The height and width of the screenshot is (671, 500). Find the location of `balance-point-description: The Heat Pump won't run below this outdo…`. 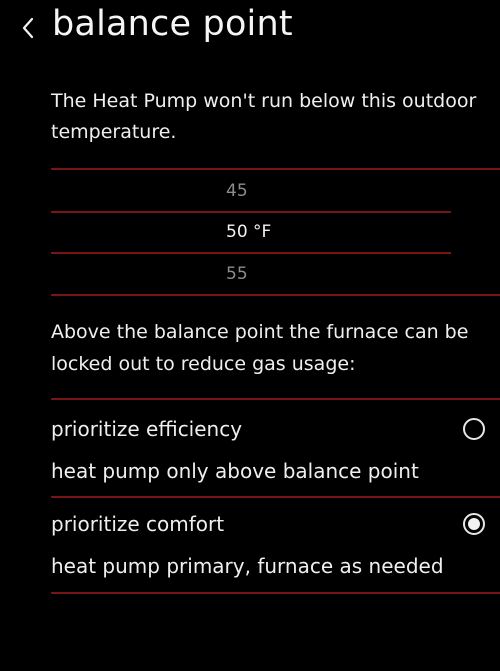

balance-point-description: The Heat Pump won't run below this outdo… is located at coordinates (264, 116).